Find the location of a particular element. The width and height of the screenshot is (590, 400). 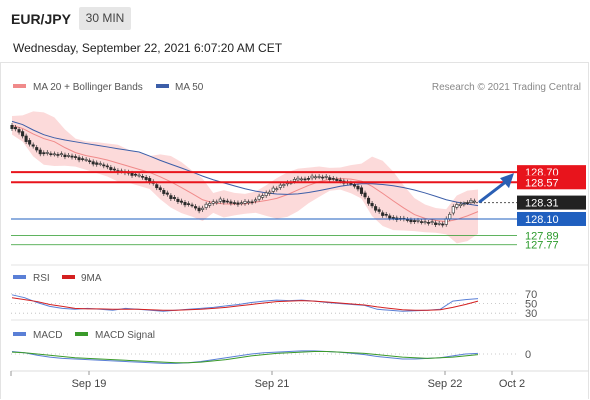

macd-tick-0: 0 is located at coordinates (528, 355).